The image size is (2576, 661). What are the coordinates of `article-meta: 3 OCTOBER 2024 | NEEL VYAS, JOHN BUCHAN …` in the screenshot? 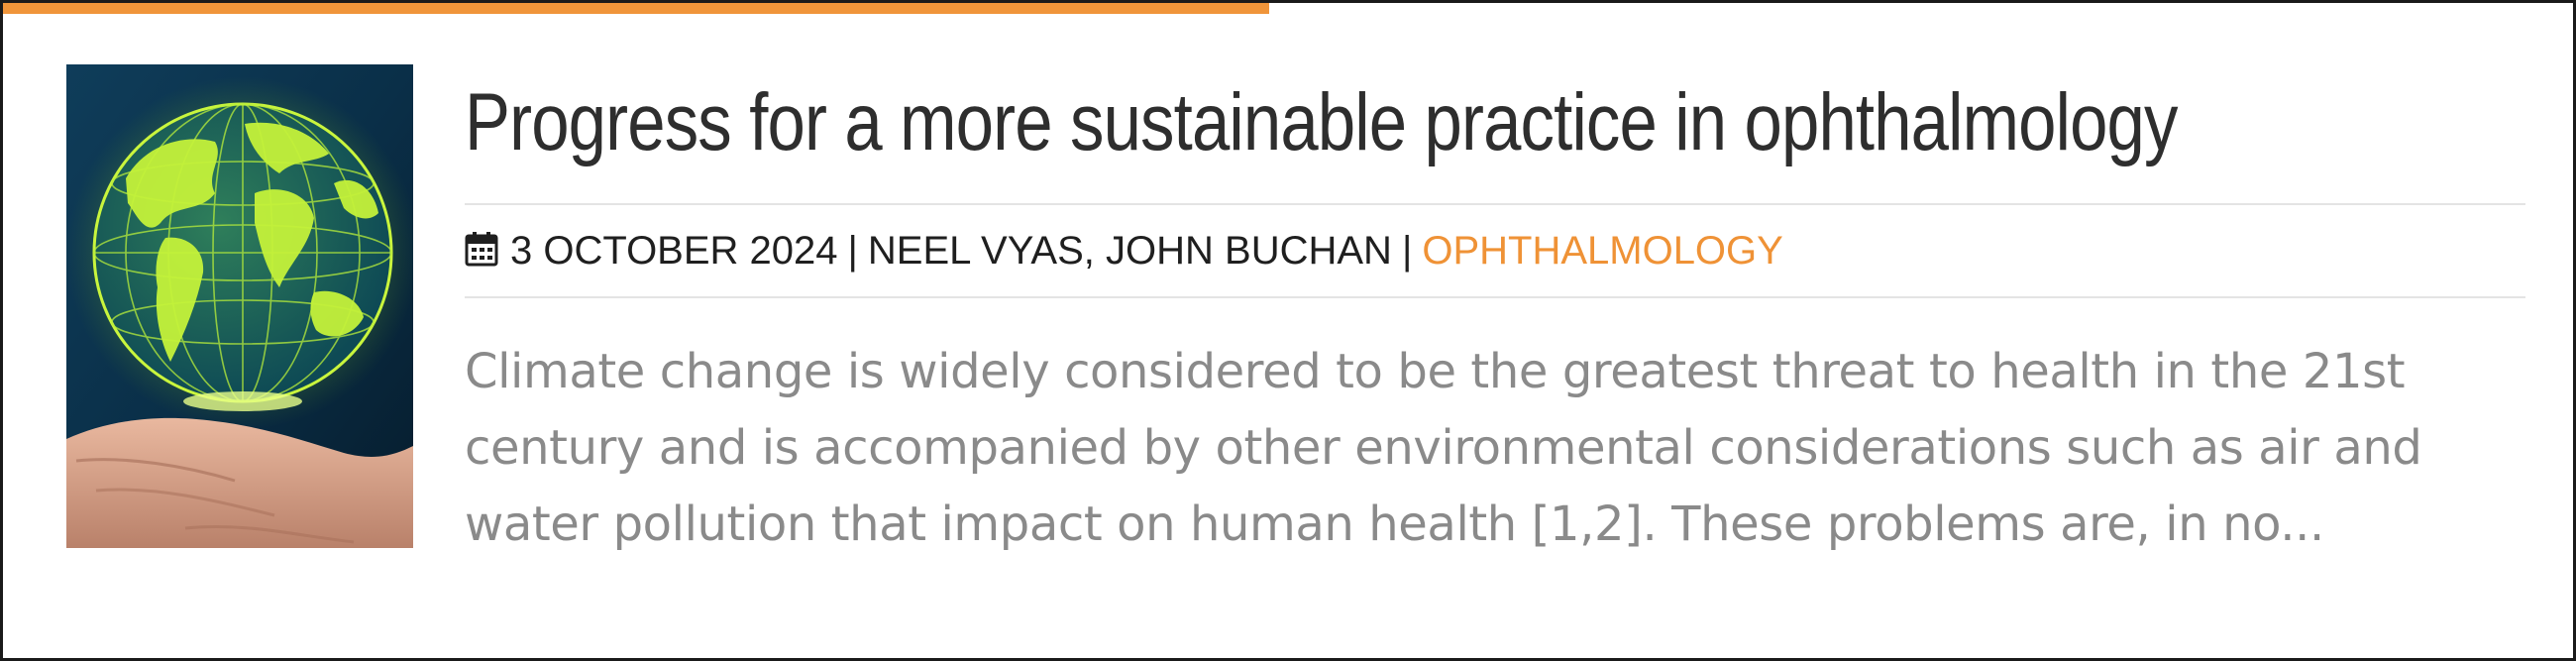 It's located at (1495, 251).